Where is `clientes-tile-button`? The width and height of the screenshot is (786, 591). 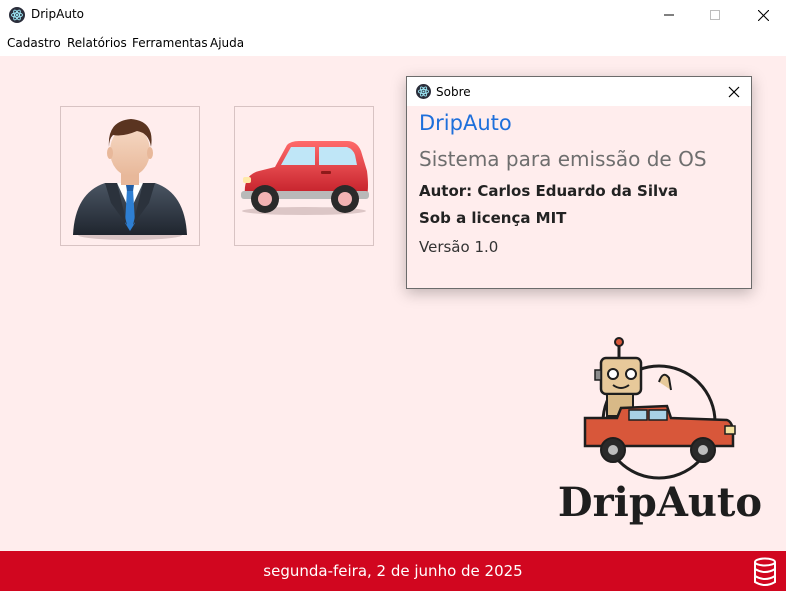
clientes-tile-button is located at coordinates (130, 176).